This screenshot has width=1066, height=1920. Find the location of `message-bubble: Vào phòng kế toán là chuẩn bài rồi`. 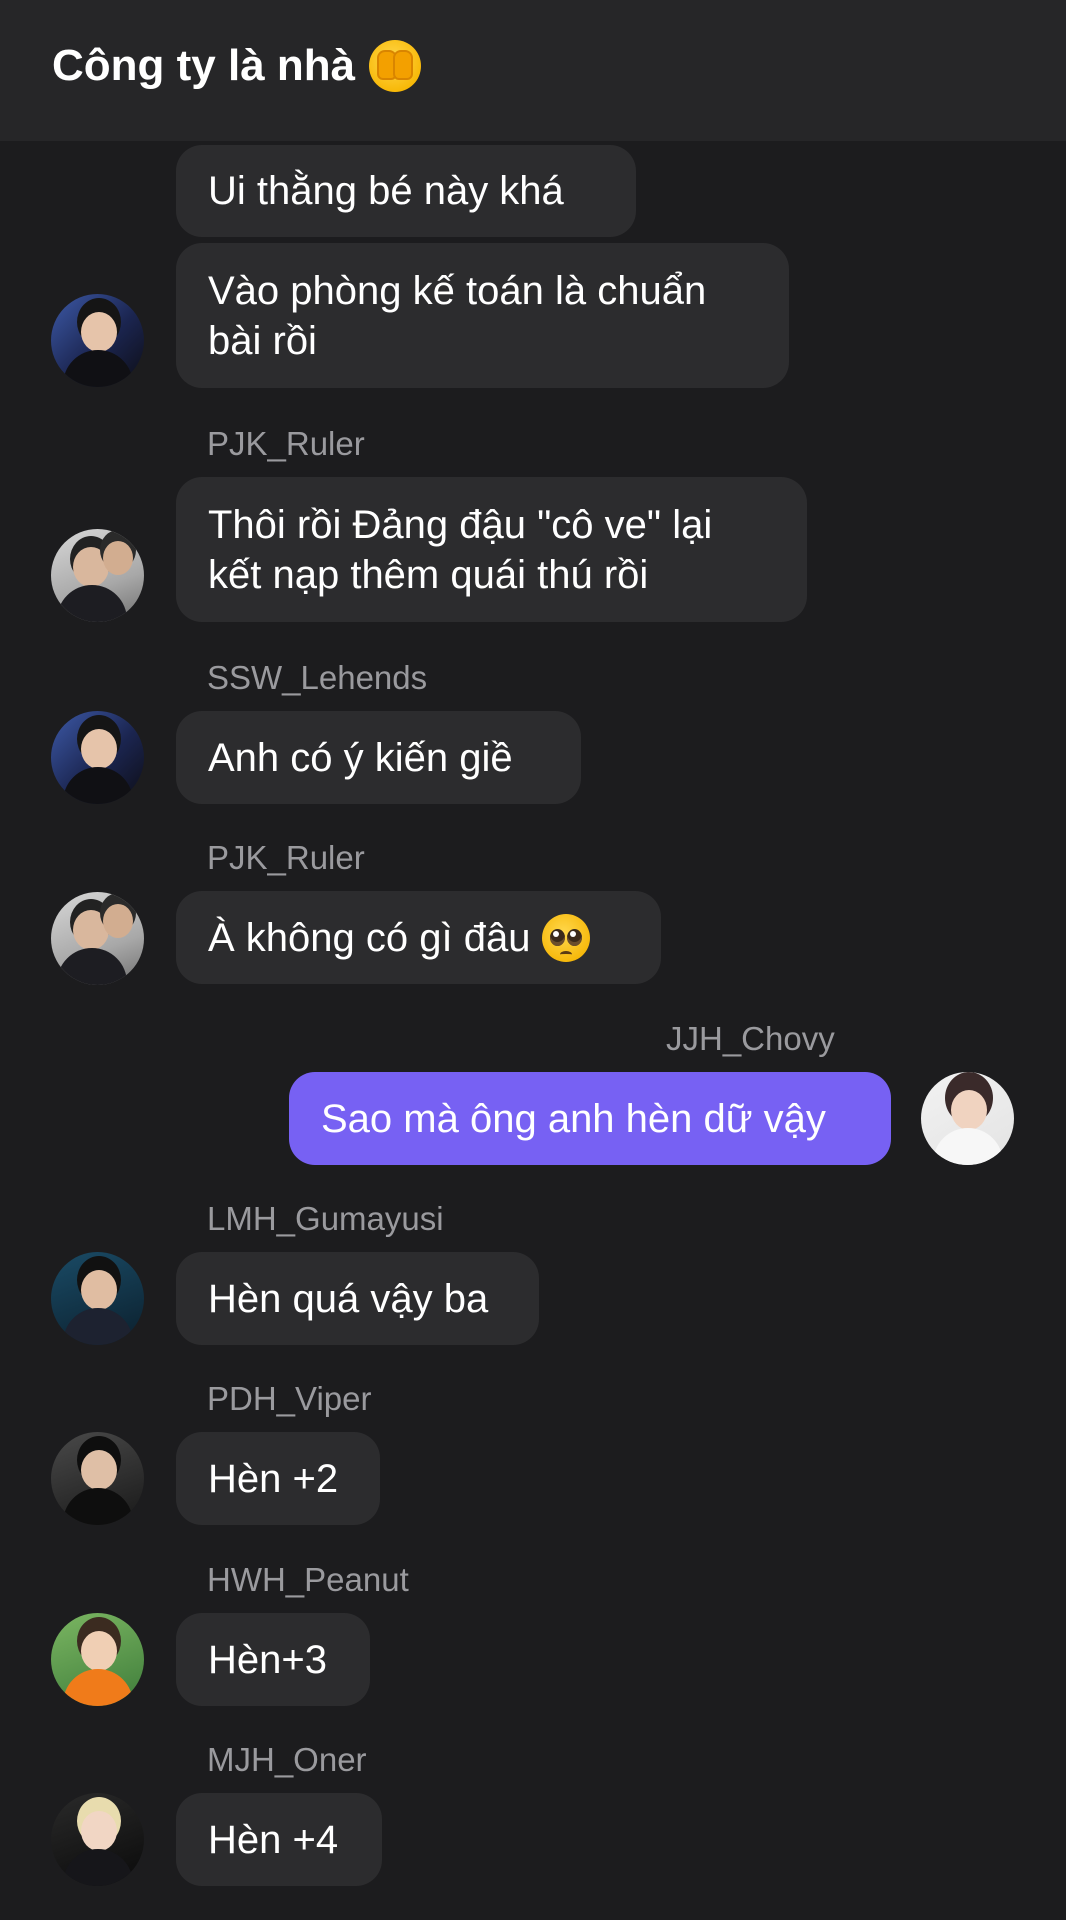

message-bubble: Vào phòng kế toán là chuẩn bài rồi is located at coordinates (482, 315).